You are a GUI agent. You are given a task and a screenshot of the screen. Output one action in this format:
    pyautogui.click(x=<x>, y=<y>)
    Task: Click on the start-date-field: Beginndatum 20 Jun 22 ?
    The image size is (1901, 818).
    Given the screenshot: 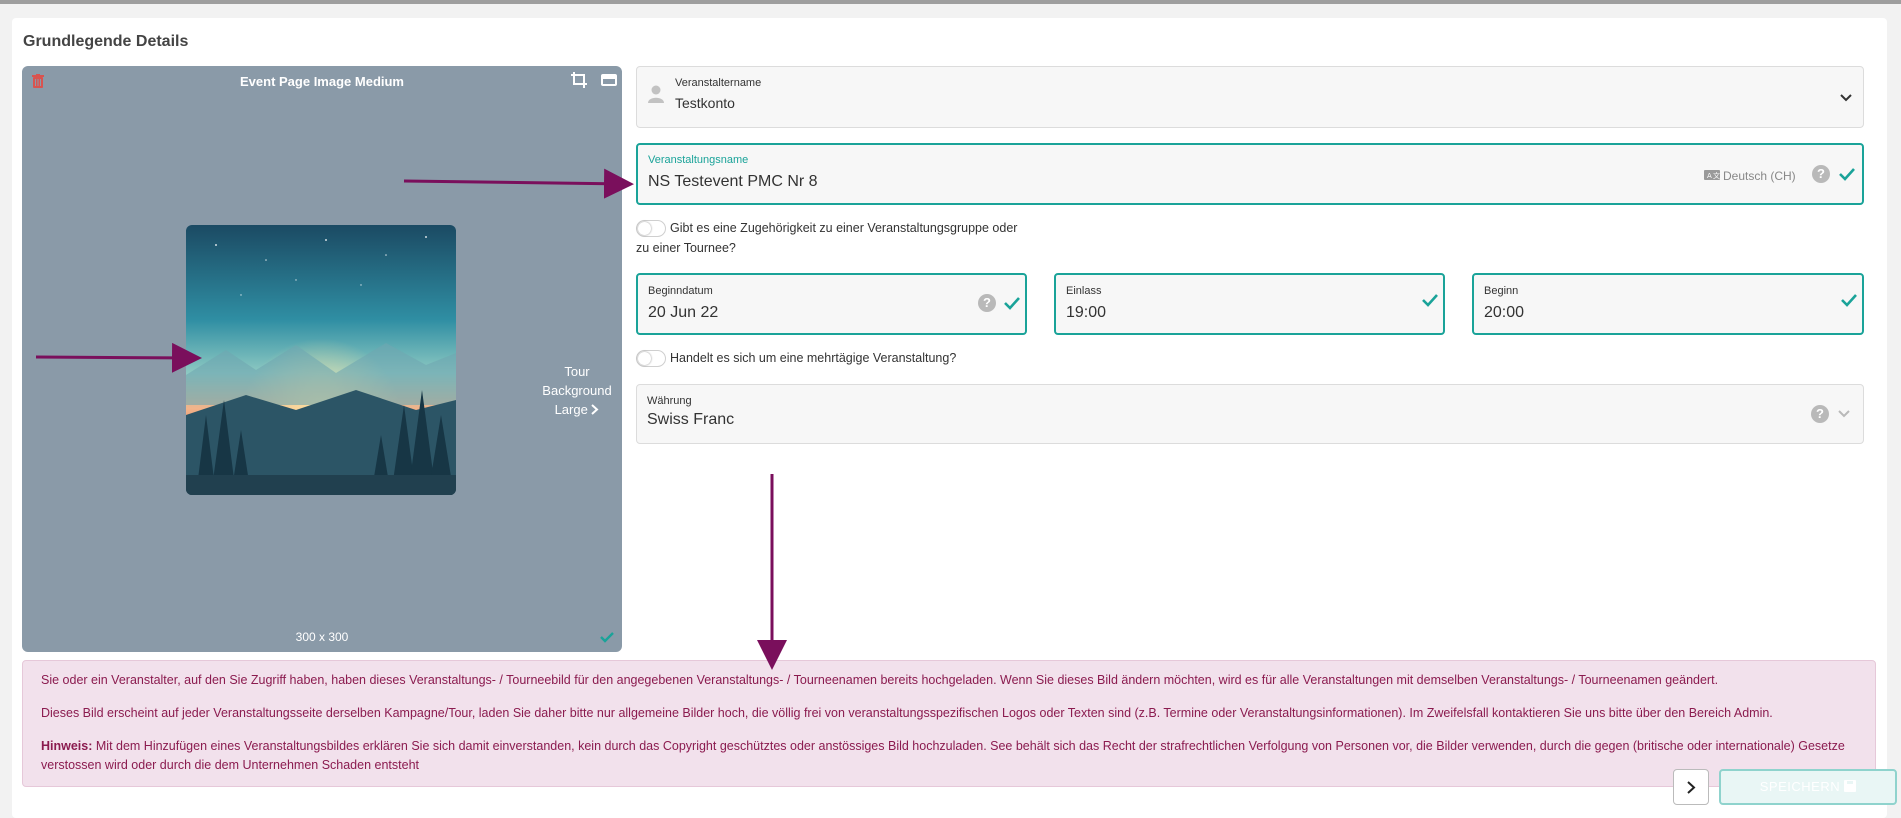 What is the action you would take?
    pyautogui.click(x=831, y=304)
    